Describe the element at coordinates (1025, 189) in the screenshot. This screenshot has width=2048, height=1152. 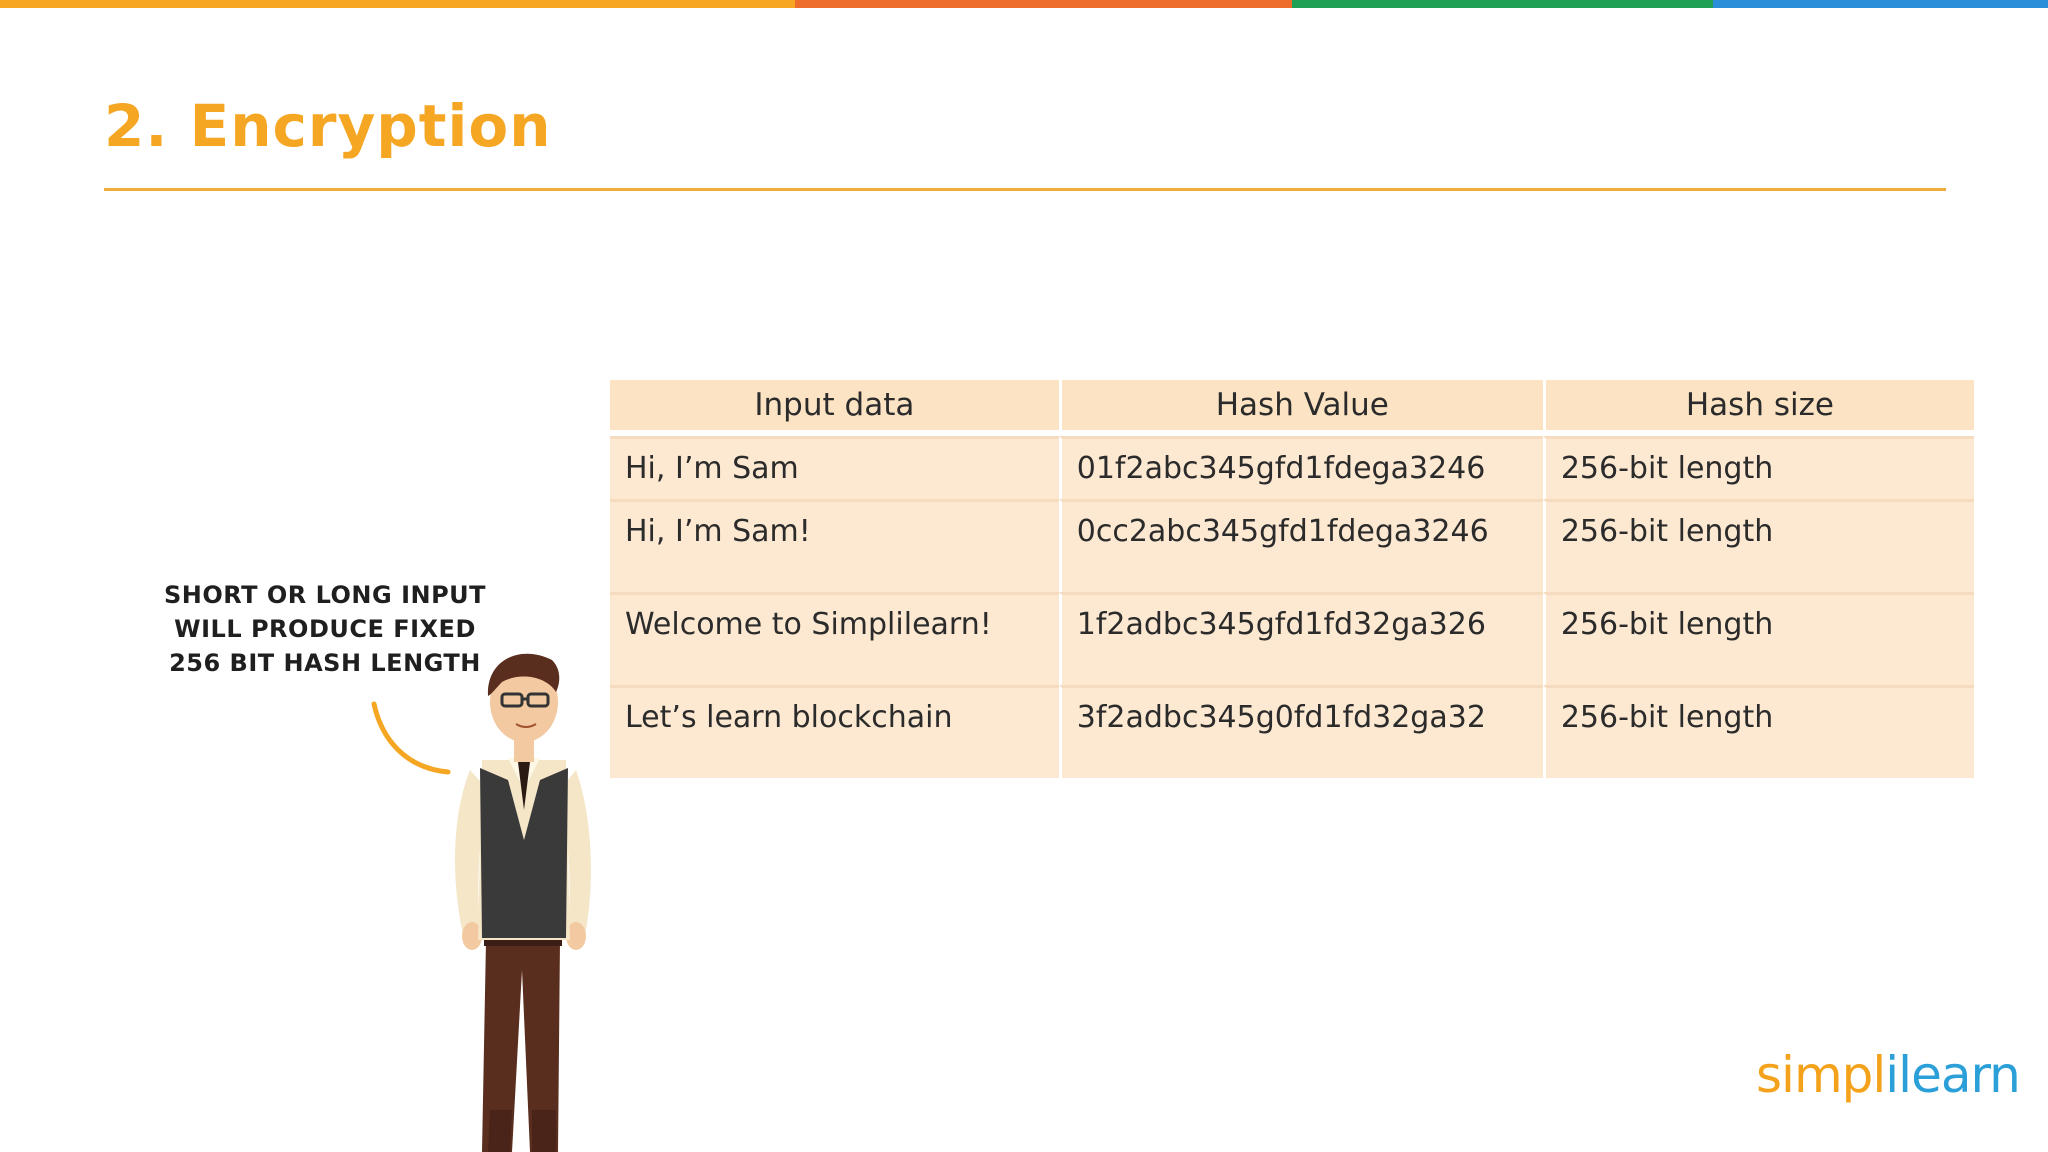
I see `title-divider` at that location.